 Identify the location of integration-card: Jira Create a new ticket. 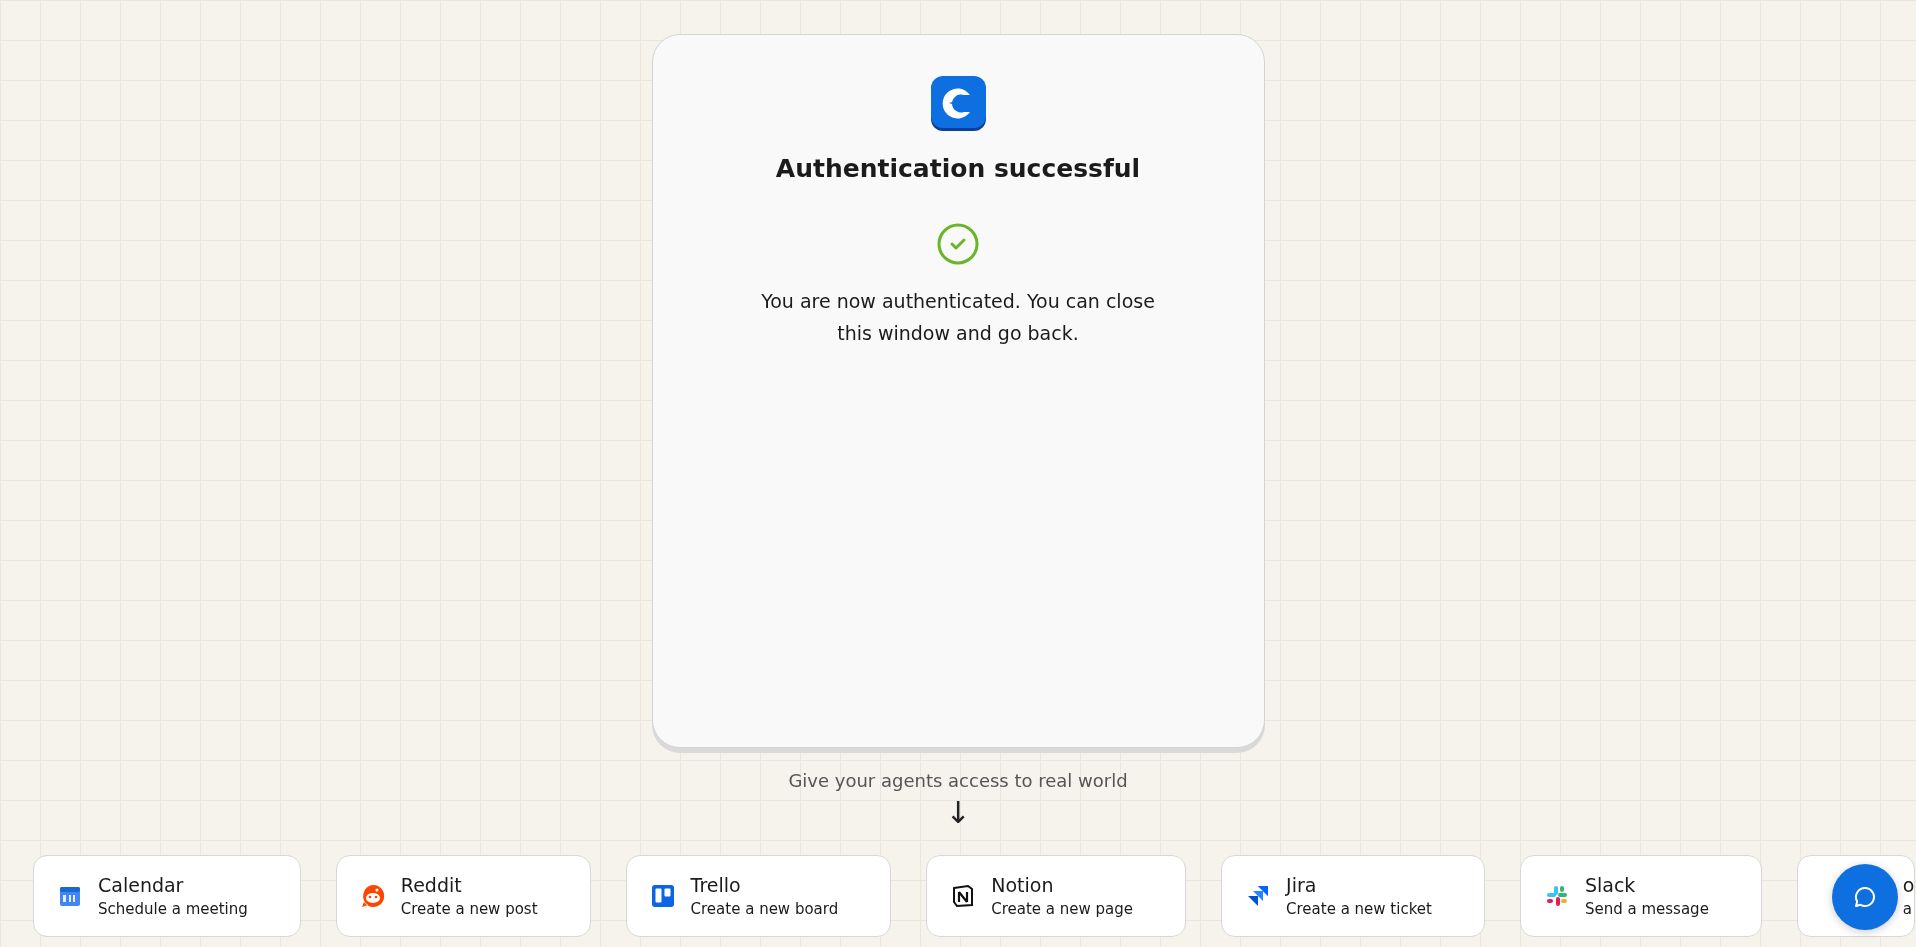
(1353, 896).